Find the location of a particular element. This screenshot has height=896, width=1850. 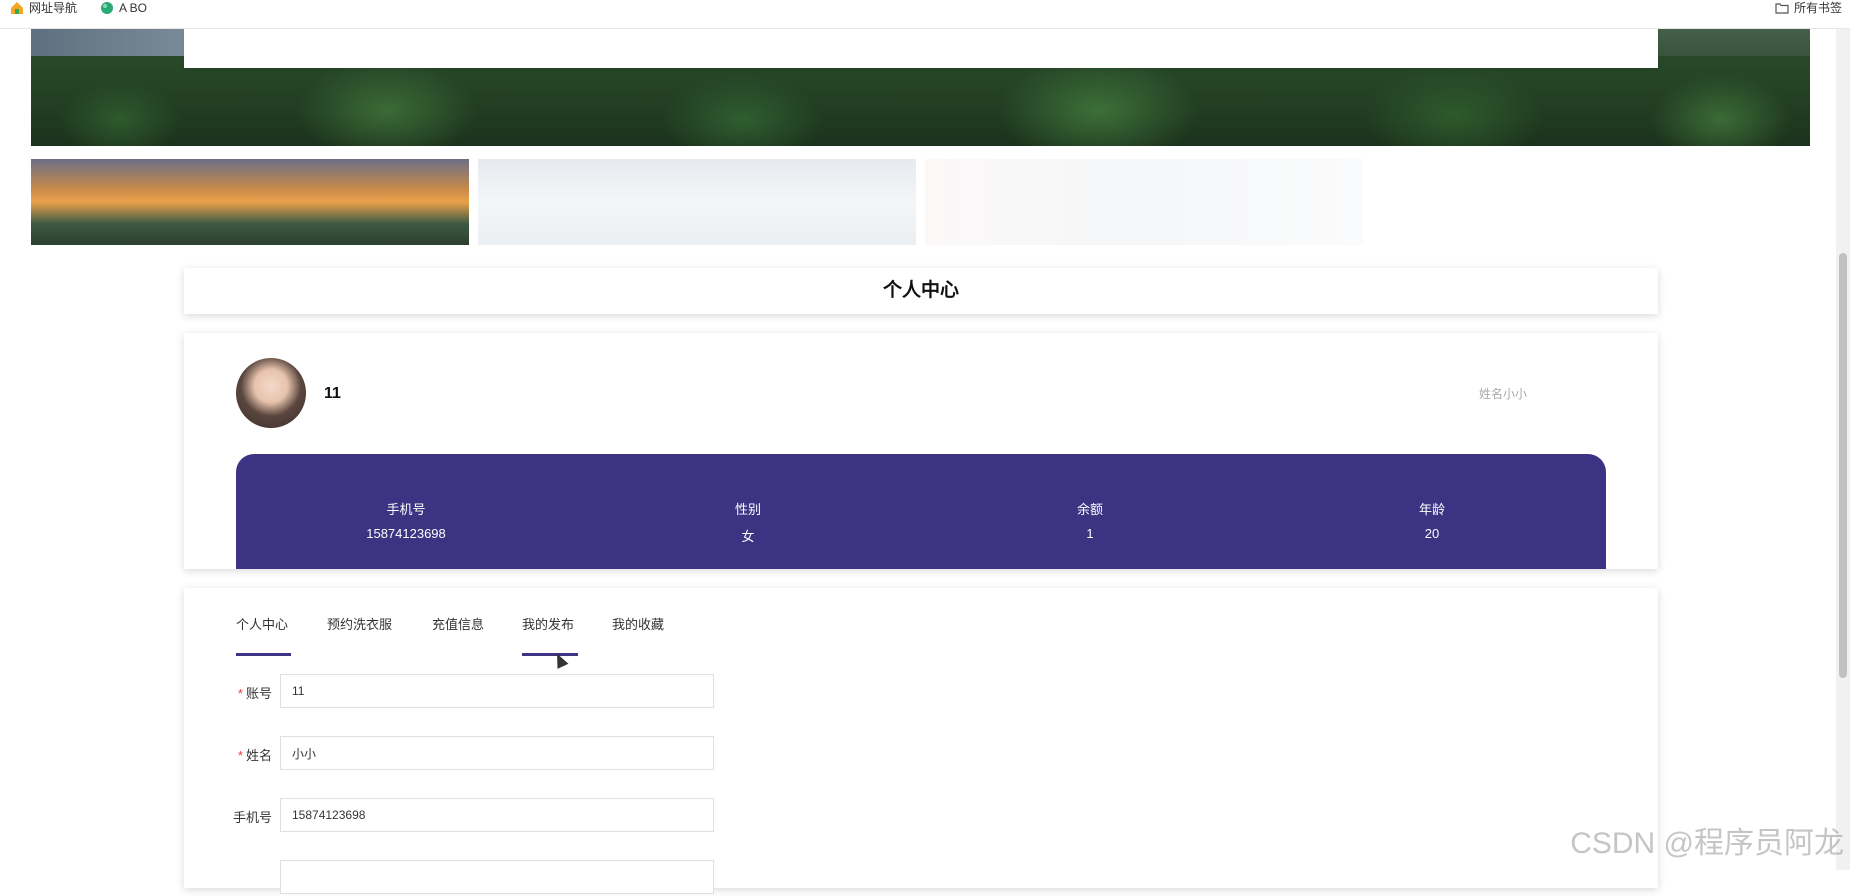

tab-my-favorites: 我的收藏 is located at coordinates (638, 630).